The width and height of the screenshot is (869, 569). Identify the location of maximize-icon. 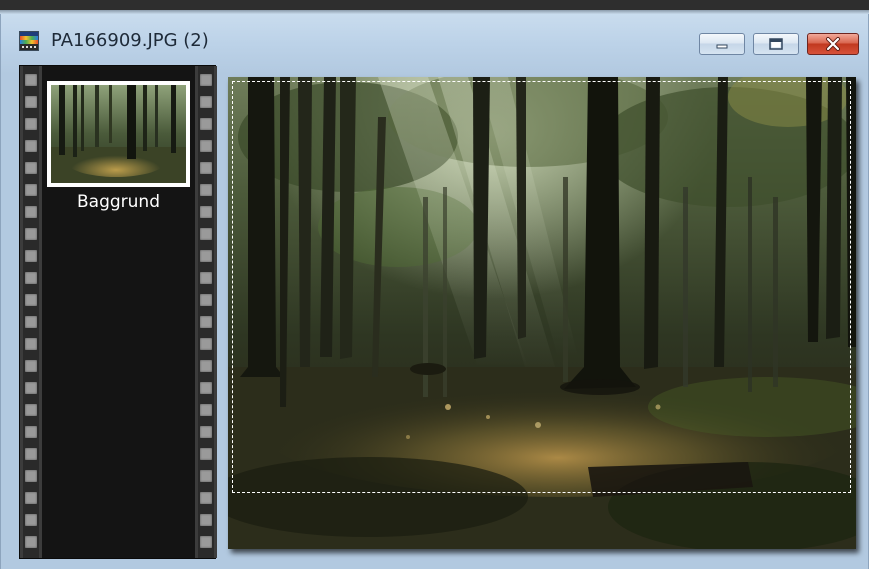
(776, 44).